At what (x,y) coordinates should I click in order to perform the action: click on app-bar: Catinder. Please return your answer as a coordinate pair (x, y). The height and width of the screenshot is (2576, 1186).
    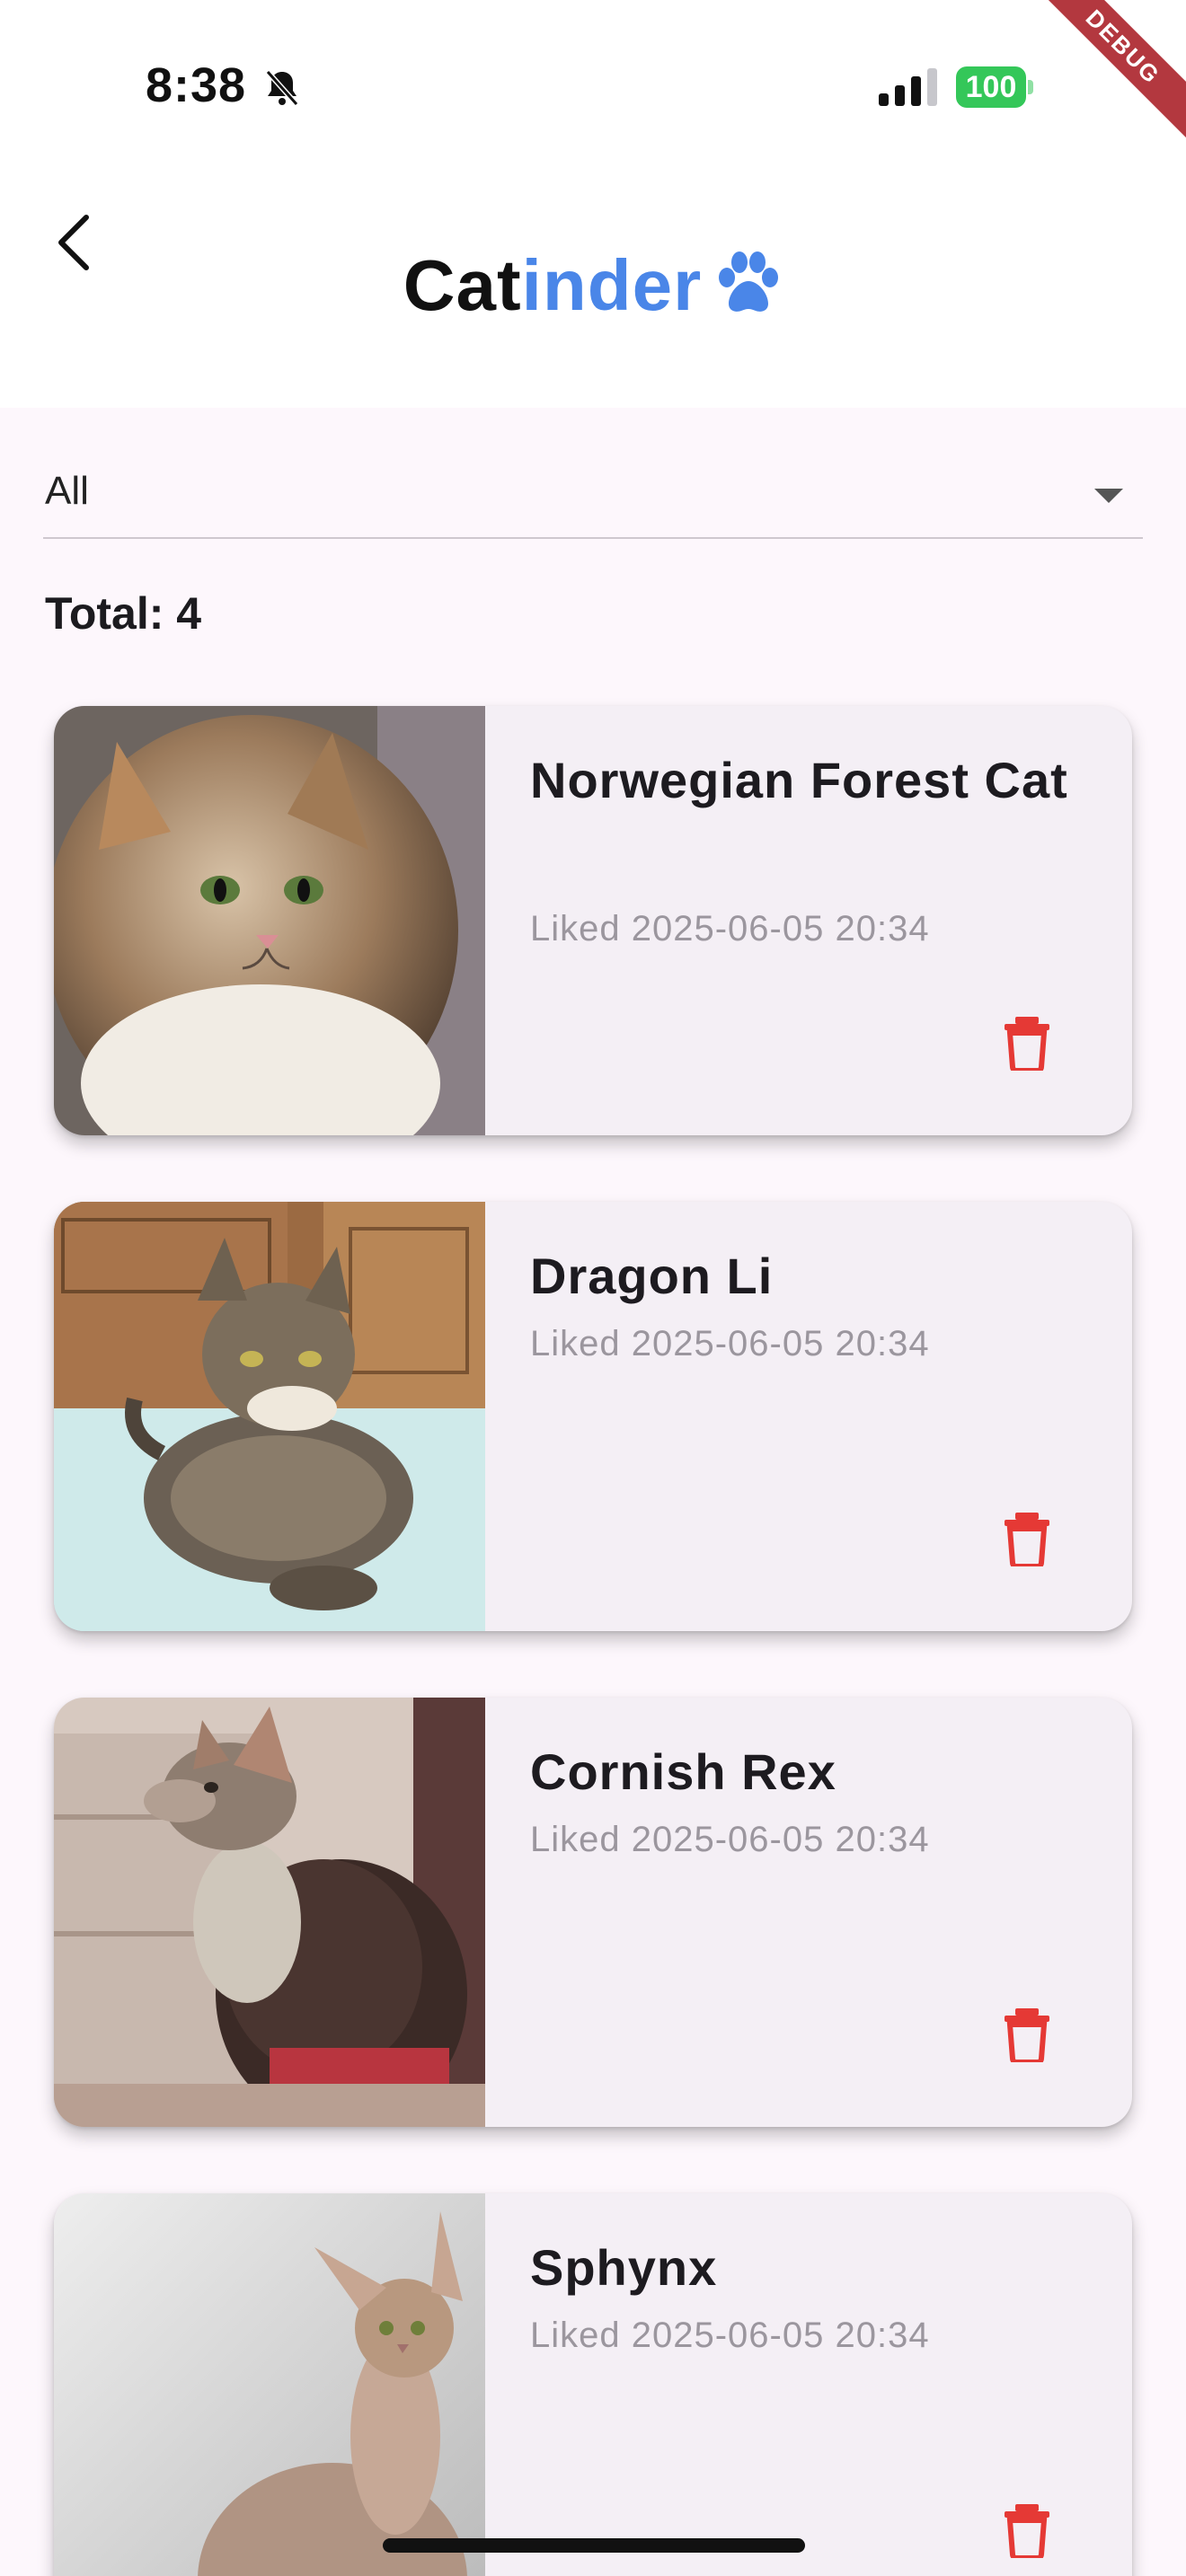
    Looking at the image, I should click on (593, 289).